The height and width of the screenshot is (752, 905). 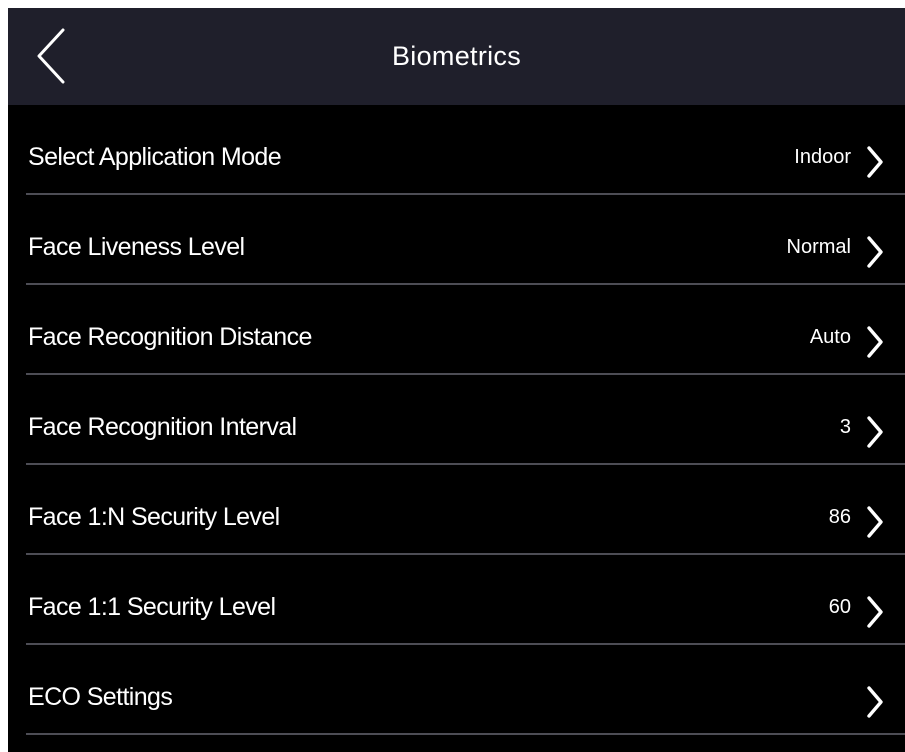 I want to click on setting-value: 3, so click(x=845, y=427).